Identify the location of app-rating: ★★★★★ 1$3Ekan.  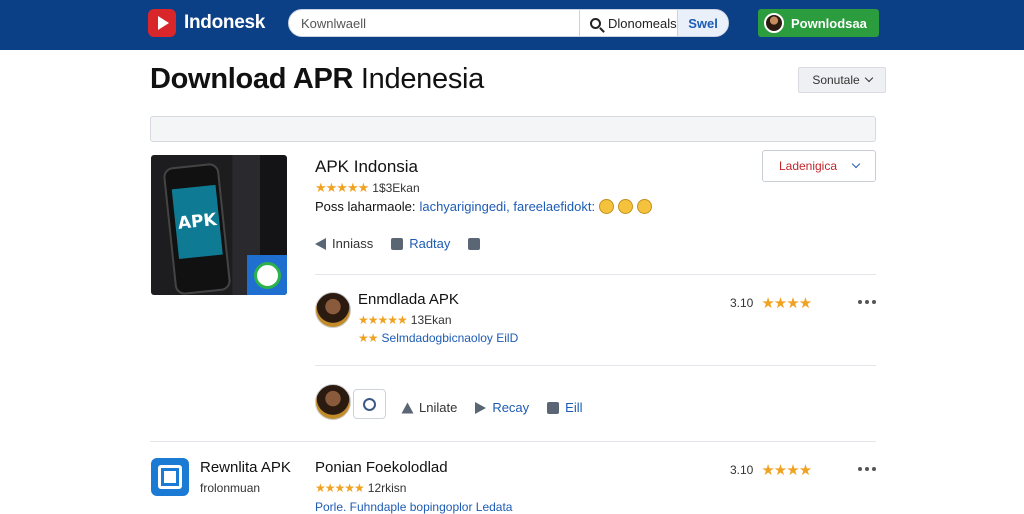
(367, 188).